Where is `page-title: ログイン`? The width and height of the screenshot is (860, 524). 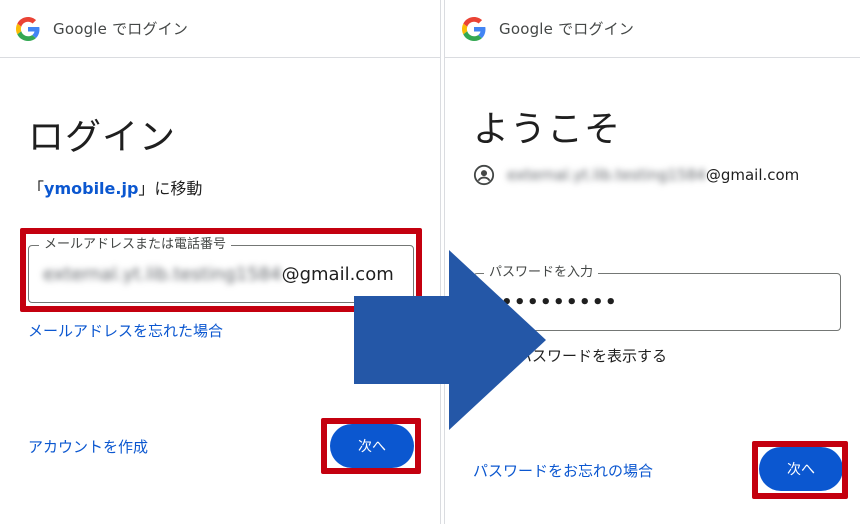
page-title: ログイン is located at coordinates (102, 137).